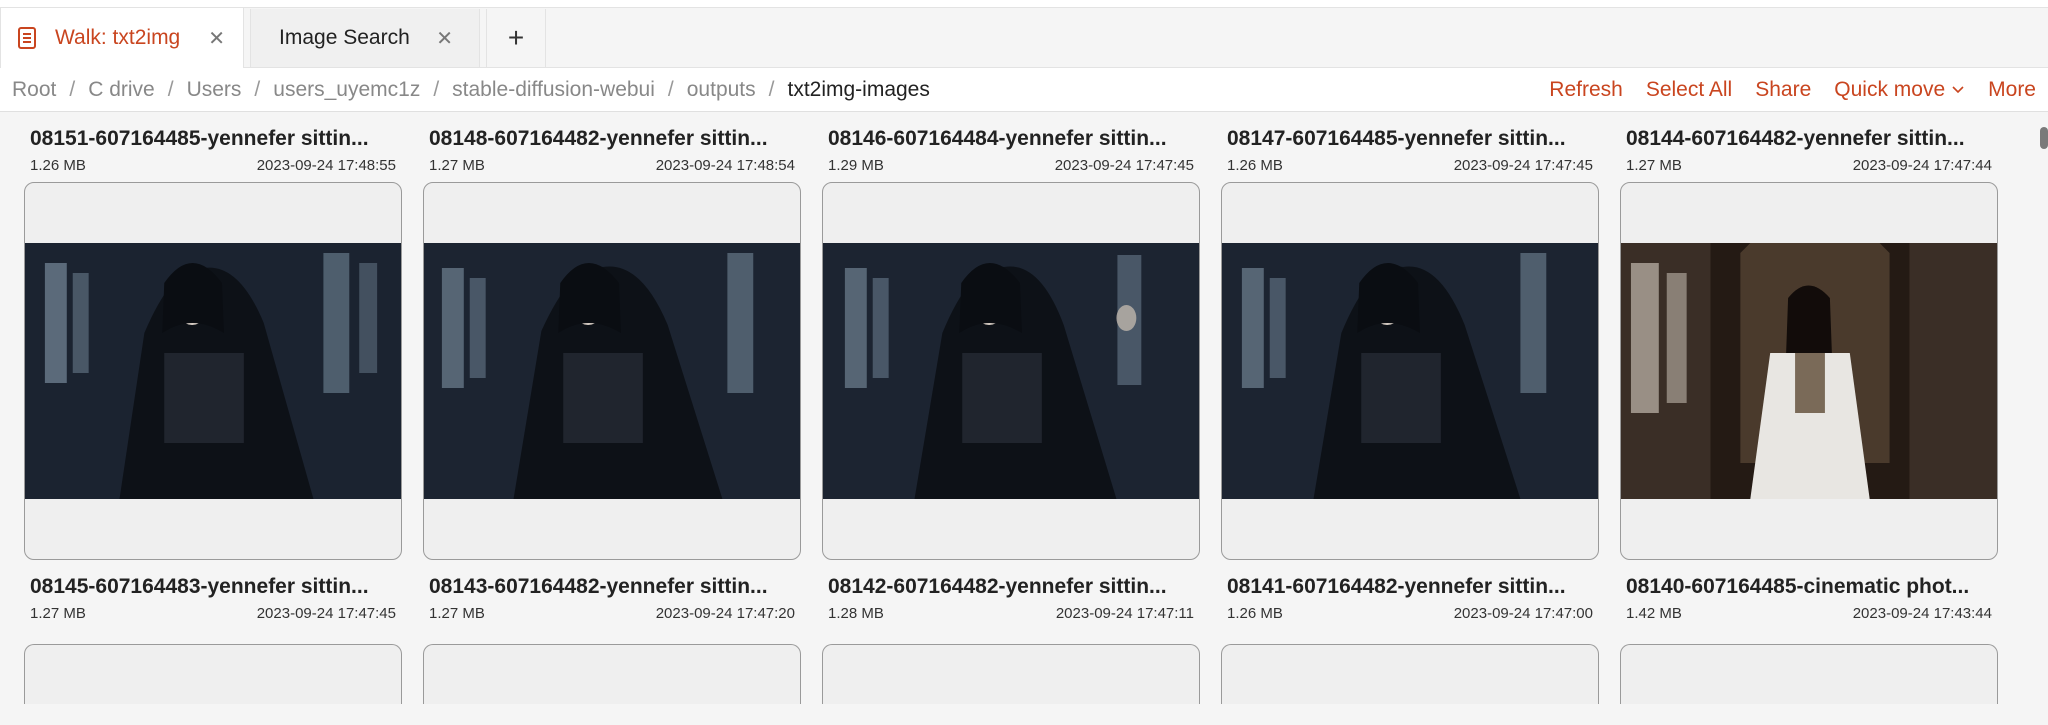 The width and height of the screenshot is (2048, 725). What do you see at coordinates (1523, 613) in the screenshot?
I see `file-date: 2023-09-24 17:47:00` at bounding box center [1523, 613].